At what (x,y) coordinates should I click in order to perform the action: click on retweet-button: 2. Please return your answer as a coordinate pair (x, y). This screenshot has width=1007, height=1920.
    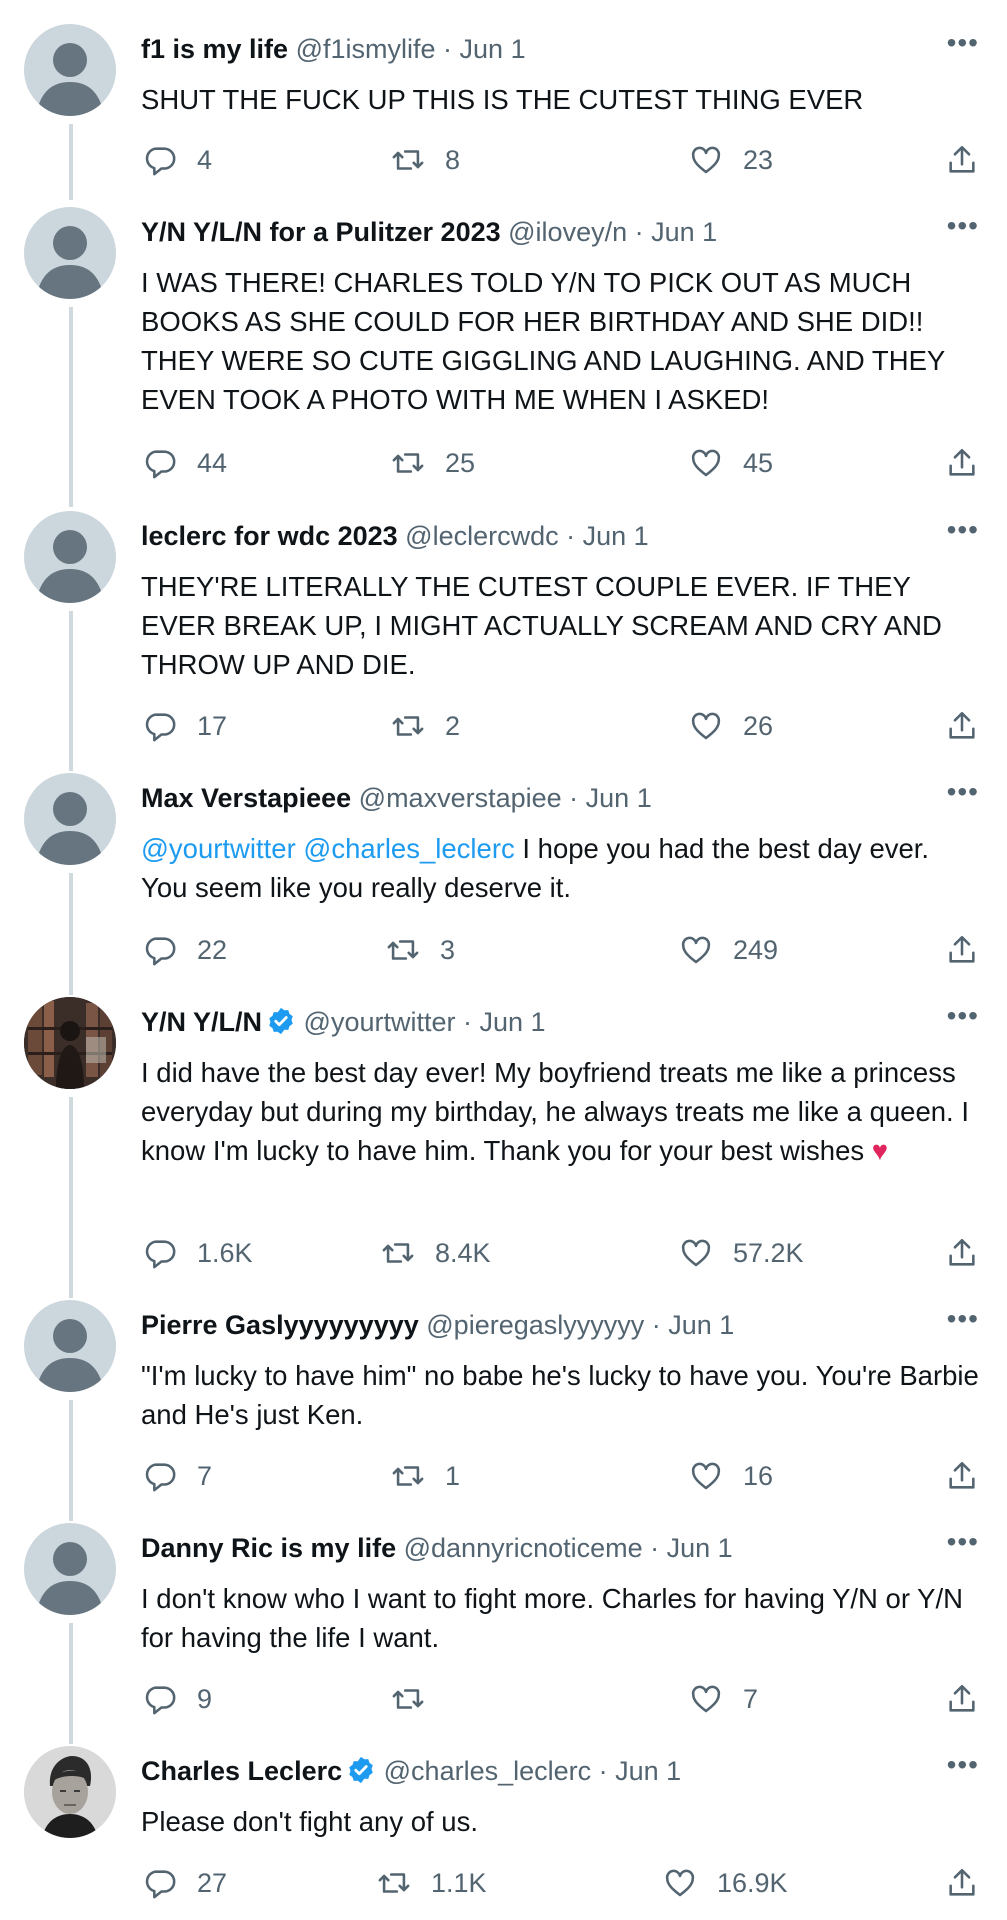
    Looking at the image, I should click on (425, 726).